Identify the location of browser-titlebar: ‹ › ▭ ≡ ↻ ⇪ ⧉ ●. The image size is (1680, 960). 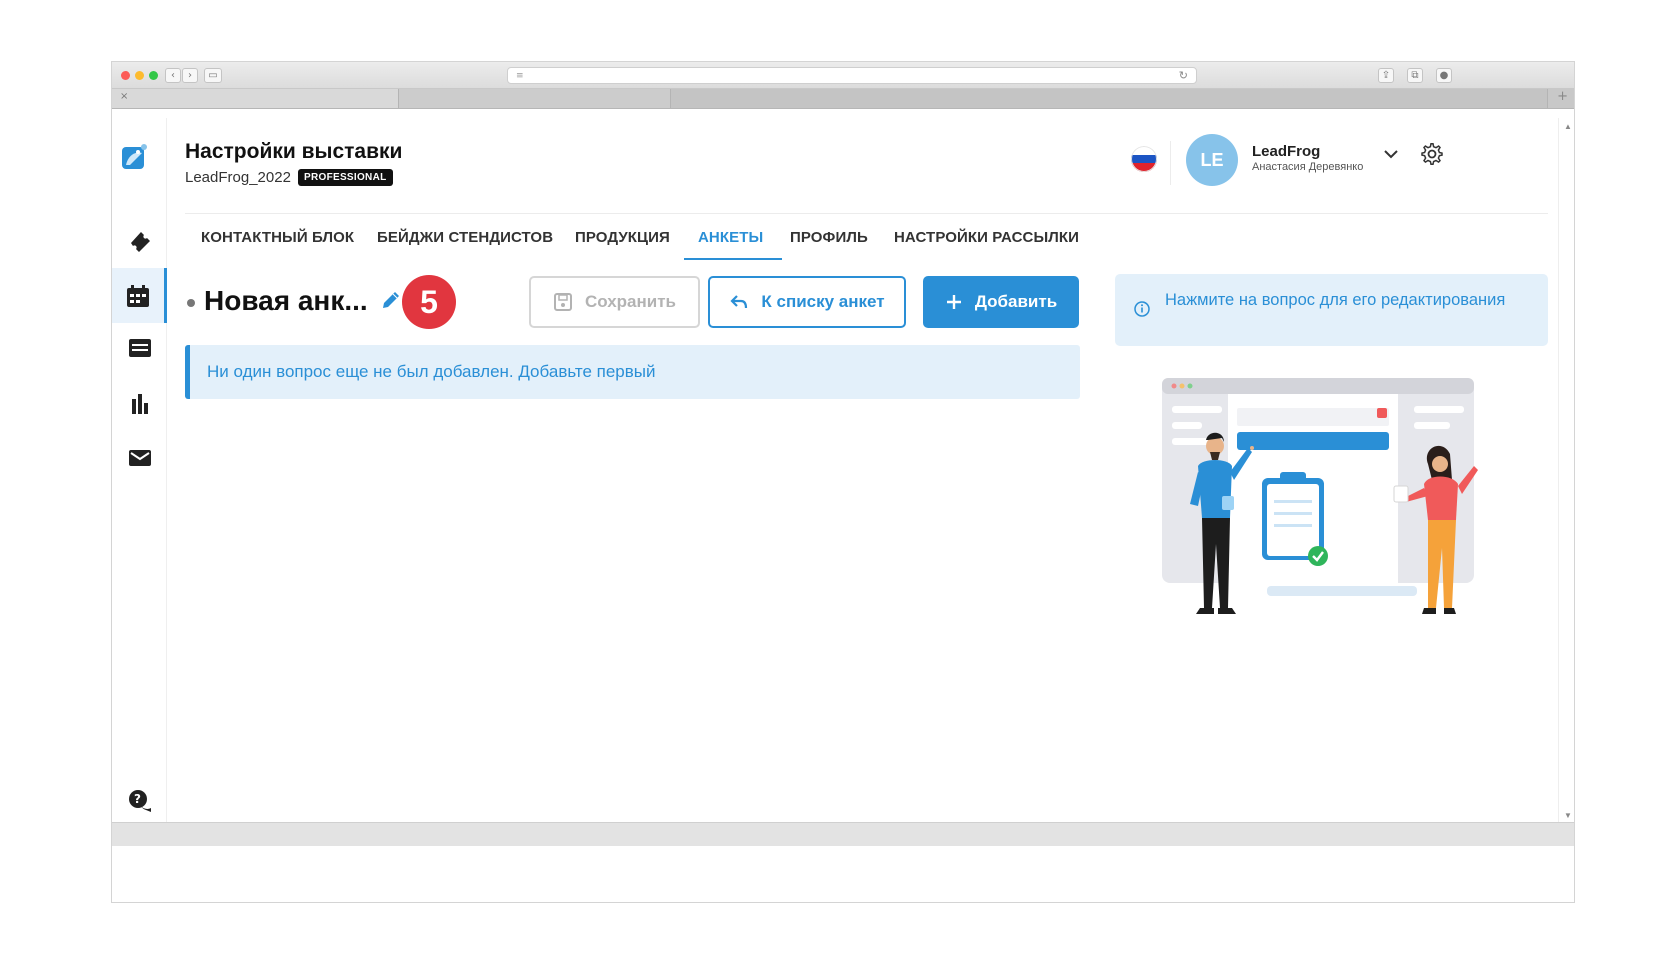
(843, 75).